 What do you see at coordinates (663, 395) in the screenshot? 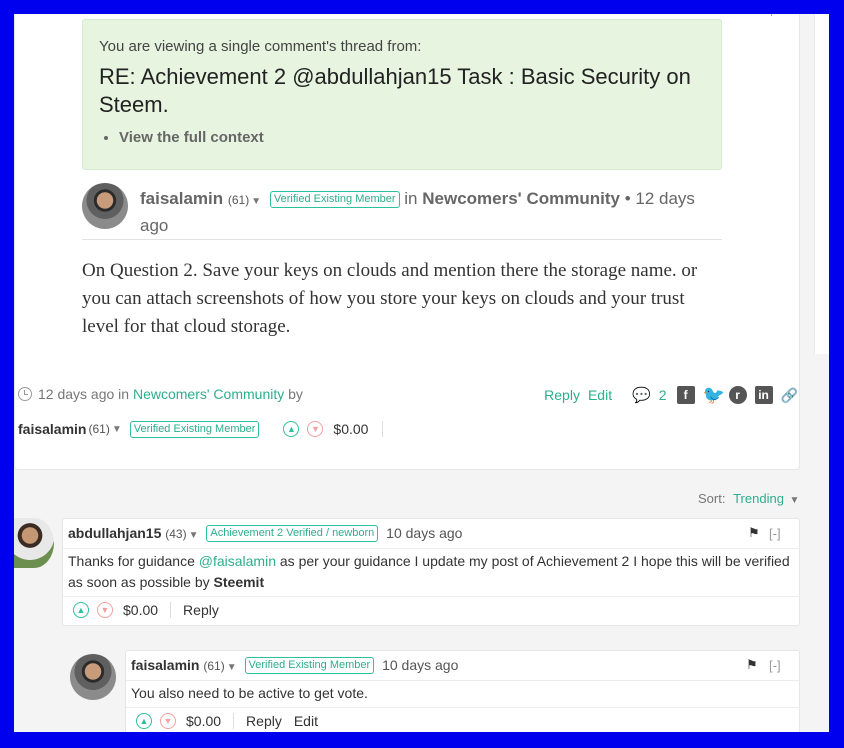
I see `comment-count: 2` at bounding box center [663, 395].